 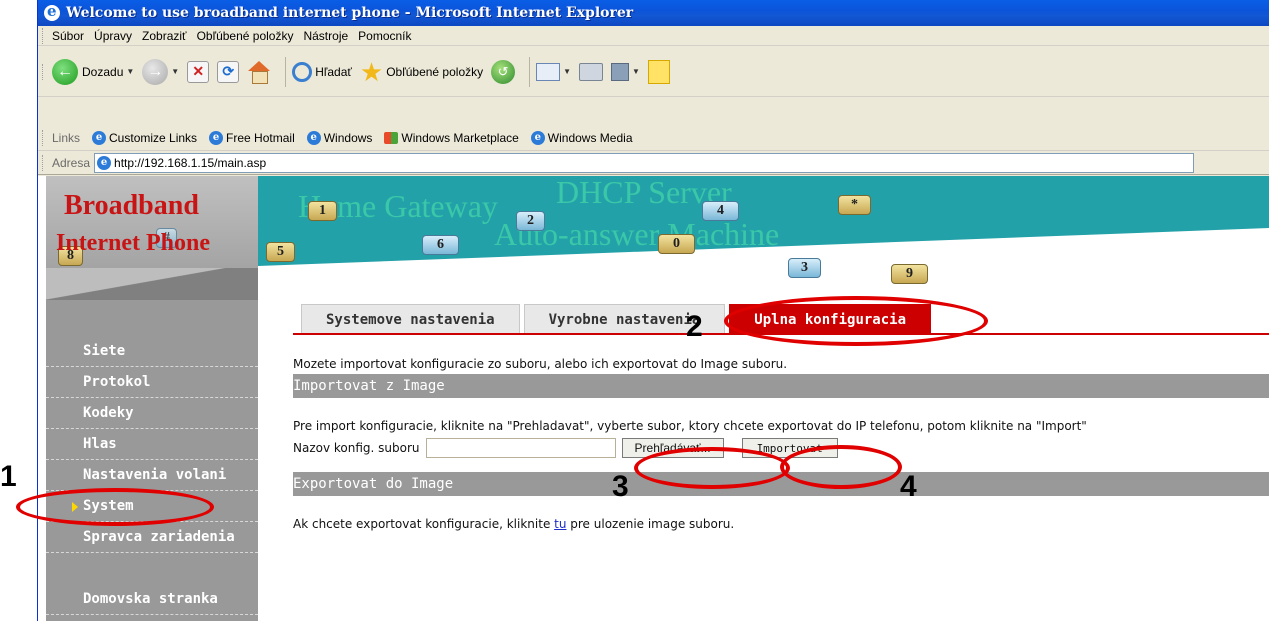 What do you see at coordinates (152, 351) in the screenshot?
I see `sidebar-item-siete: Siete` at bounding box center [152, 351].